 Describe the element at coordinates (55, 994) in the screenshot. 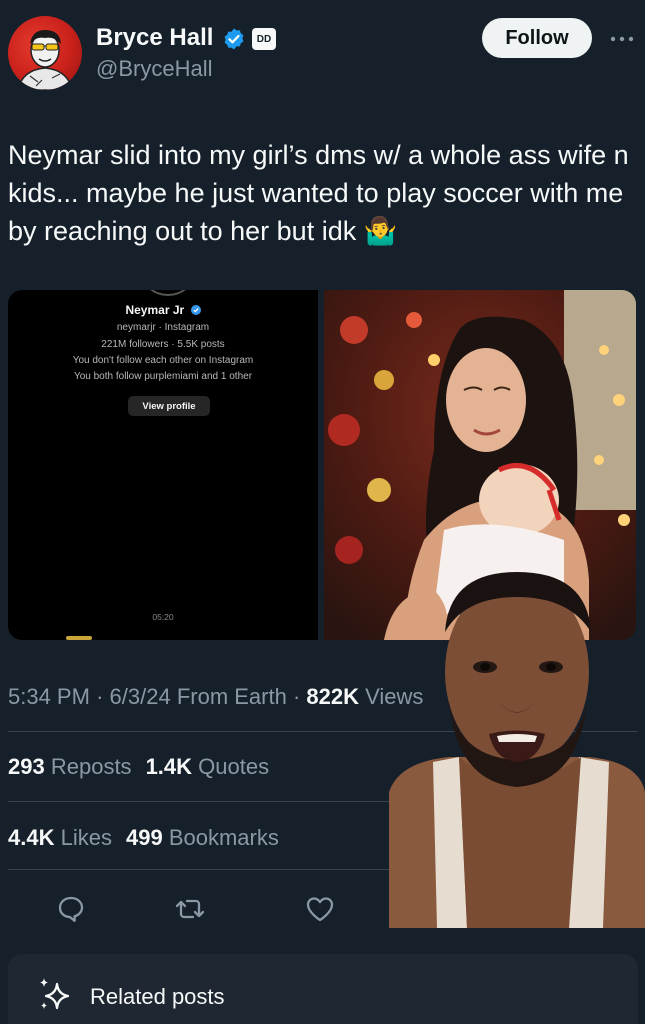

I see `sparkle-icon` at that location.